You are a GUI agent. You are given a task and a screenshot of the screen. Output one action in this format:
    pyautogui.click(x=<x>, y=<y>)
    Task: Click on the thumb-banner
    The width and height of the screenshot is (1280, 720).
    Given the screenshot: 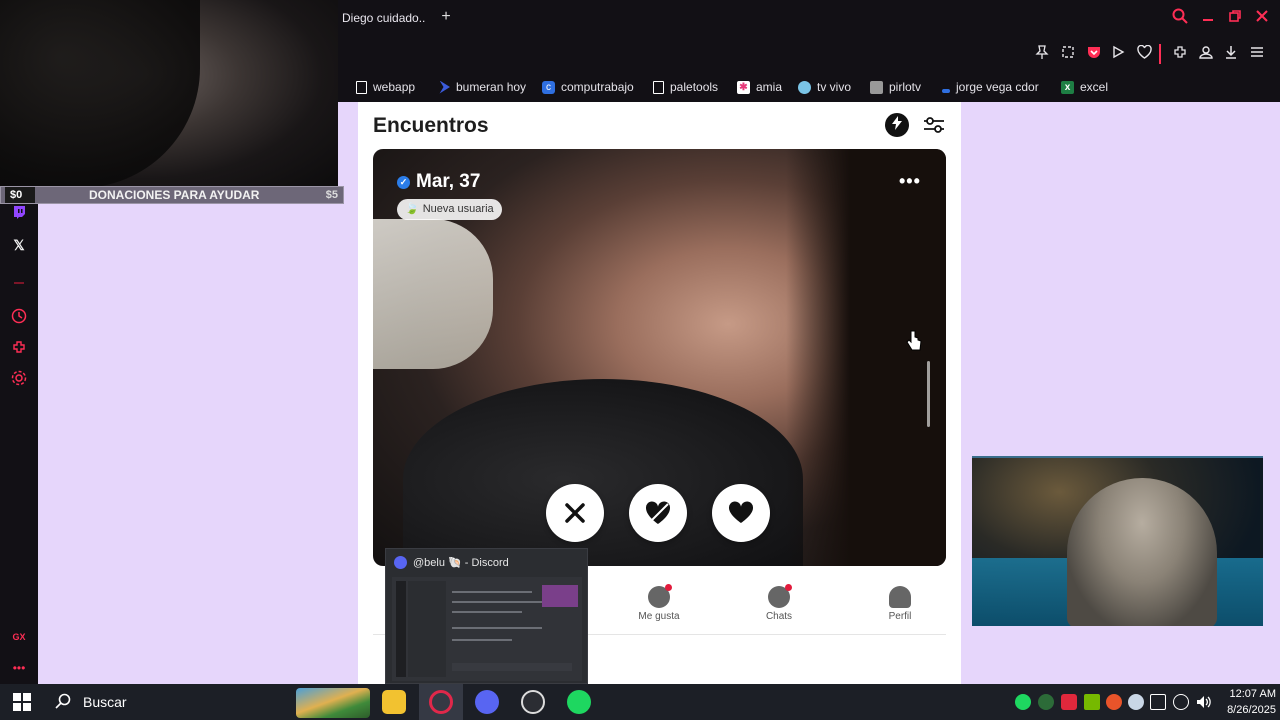 What is the action you would take?
    pyautogui.click(x=560, y=596)
    